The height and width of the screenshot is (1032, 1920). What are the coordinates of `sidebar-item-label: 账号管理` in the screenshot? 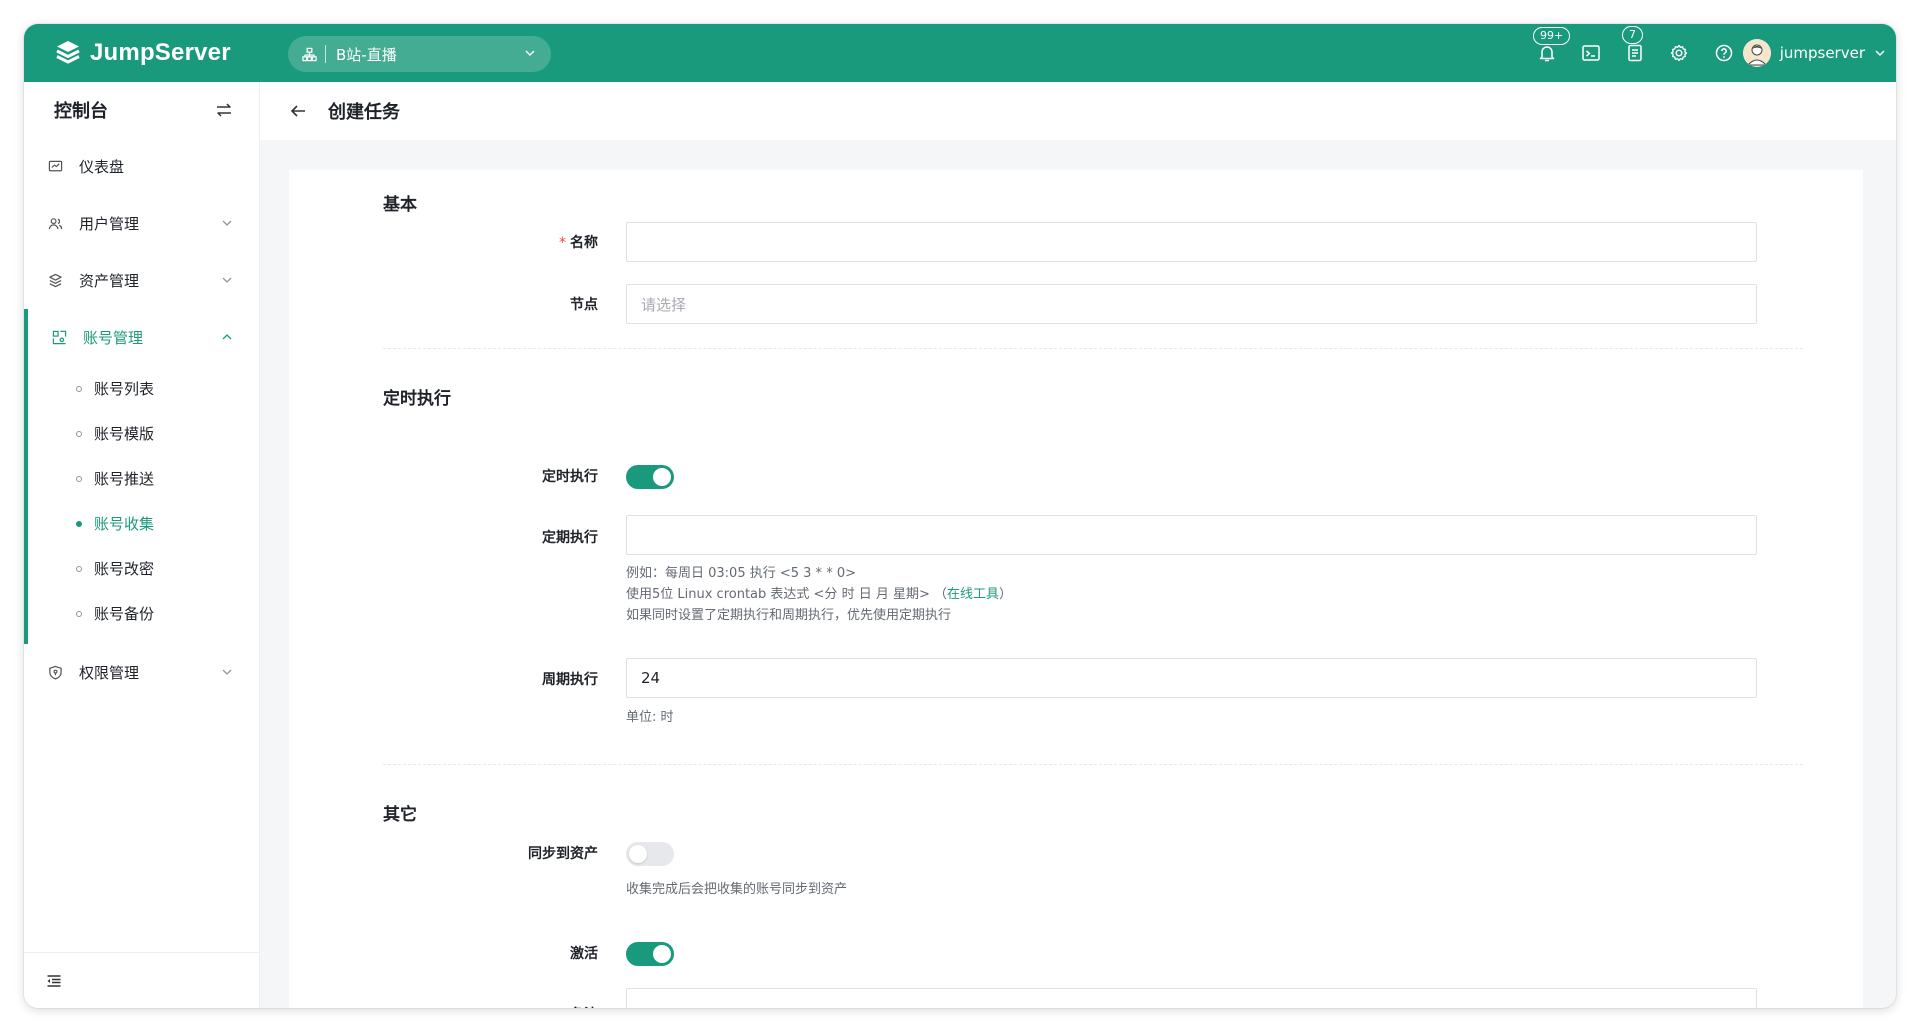 It's located at (113, 338).